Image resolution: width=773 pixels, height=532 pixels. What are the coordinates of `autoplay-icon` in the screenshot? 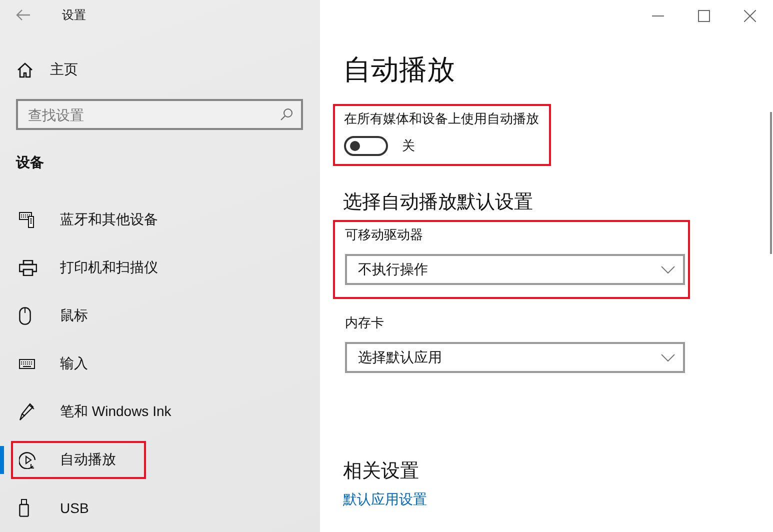 It's located at (28, 460).